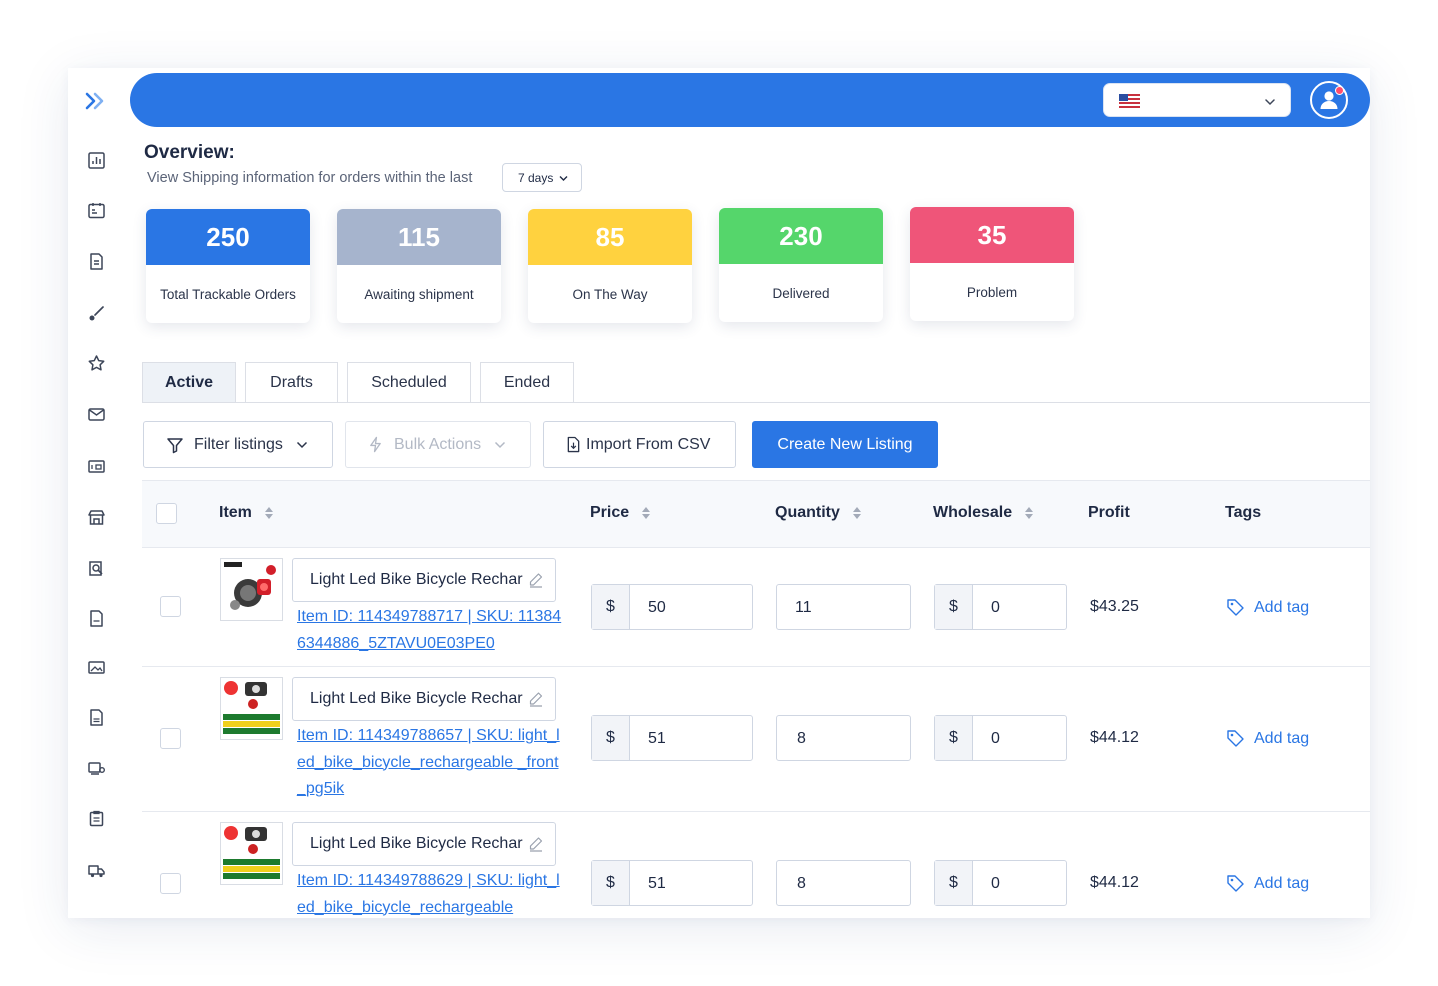 Image resolution: width=1438 pixels, height=986 pixels. What do you see at coordinates (756, 402) in the screenshot?
I see `tab-divider` at bounding box center [756, 402].